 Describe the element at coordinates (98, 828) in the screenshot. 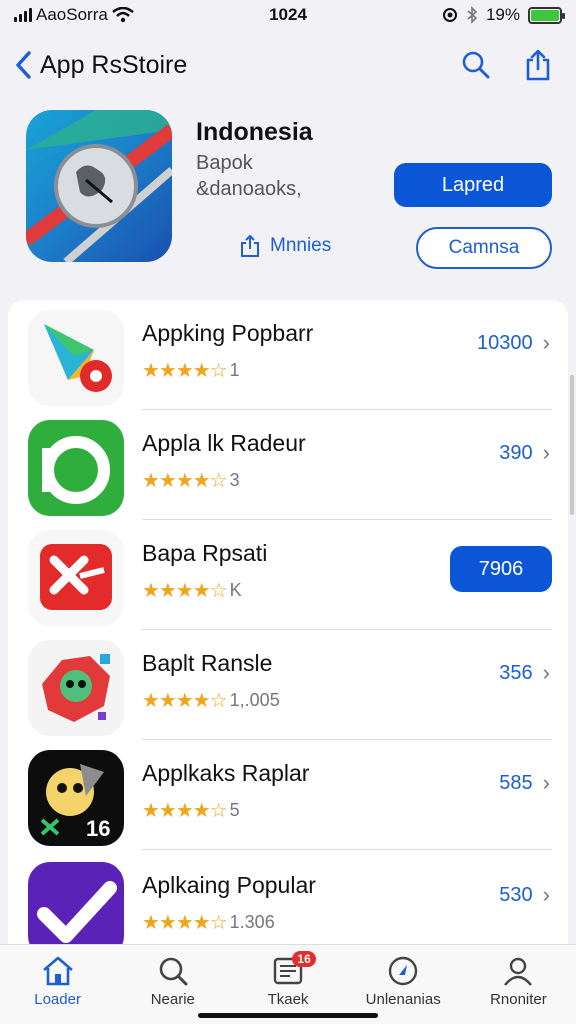

I see `svg-text: 16` at that location.